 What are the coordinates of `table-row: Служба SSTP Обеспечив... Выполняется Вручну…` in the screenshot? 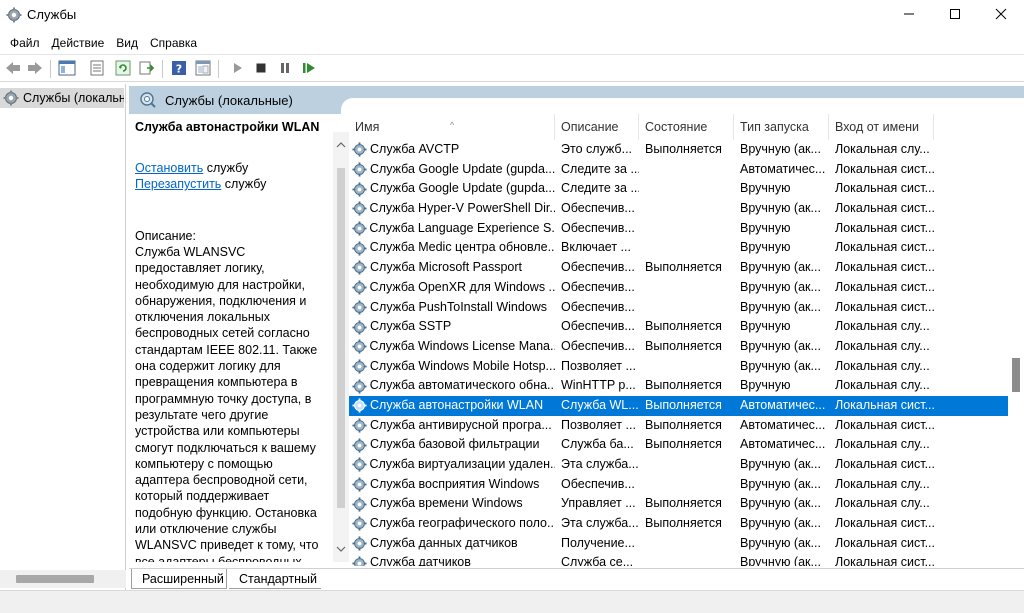 It's located at (686, 327).